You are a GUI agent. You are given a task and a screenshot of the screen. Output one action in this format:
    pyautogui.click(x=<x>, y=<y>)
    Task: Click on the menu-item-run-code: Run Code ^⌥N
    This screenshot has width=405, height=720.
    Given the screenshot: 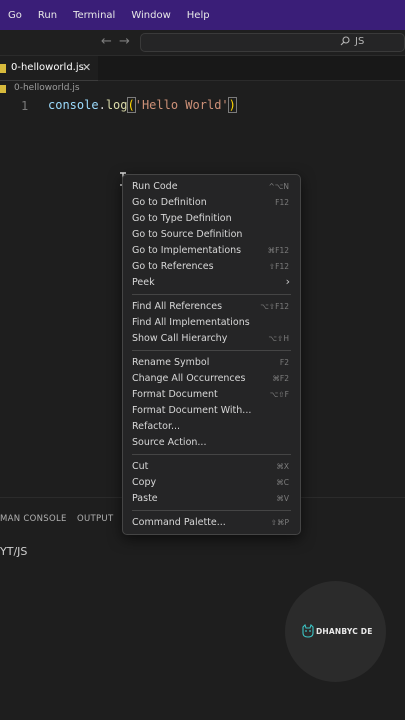 What is the action you would take?
    pyautogui.click(x=211, y=187)
    